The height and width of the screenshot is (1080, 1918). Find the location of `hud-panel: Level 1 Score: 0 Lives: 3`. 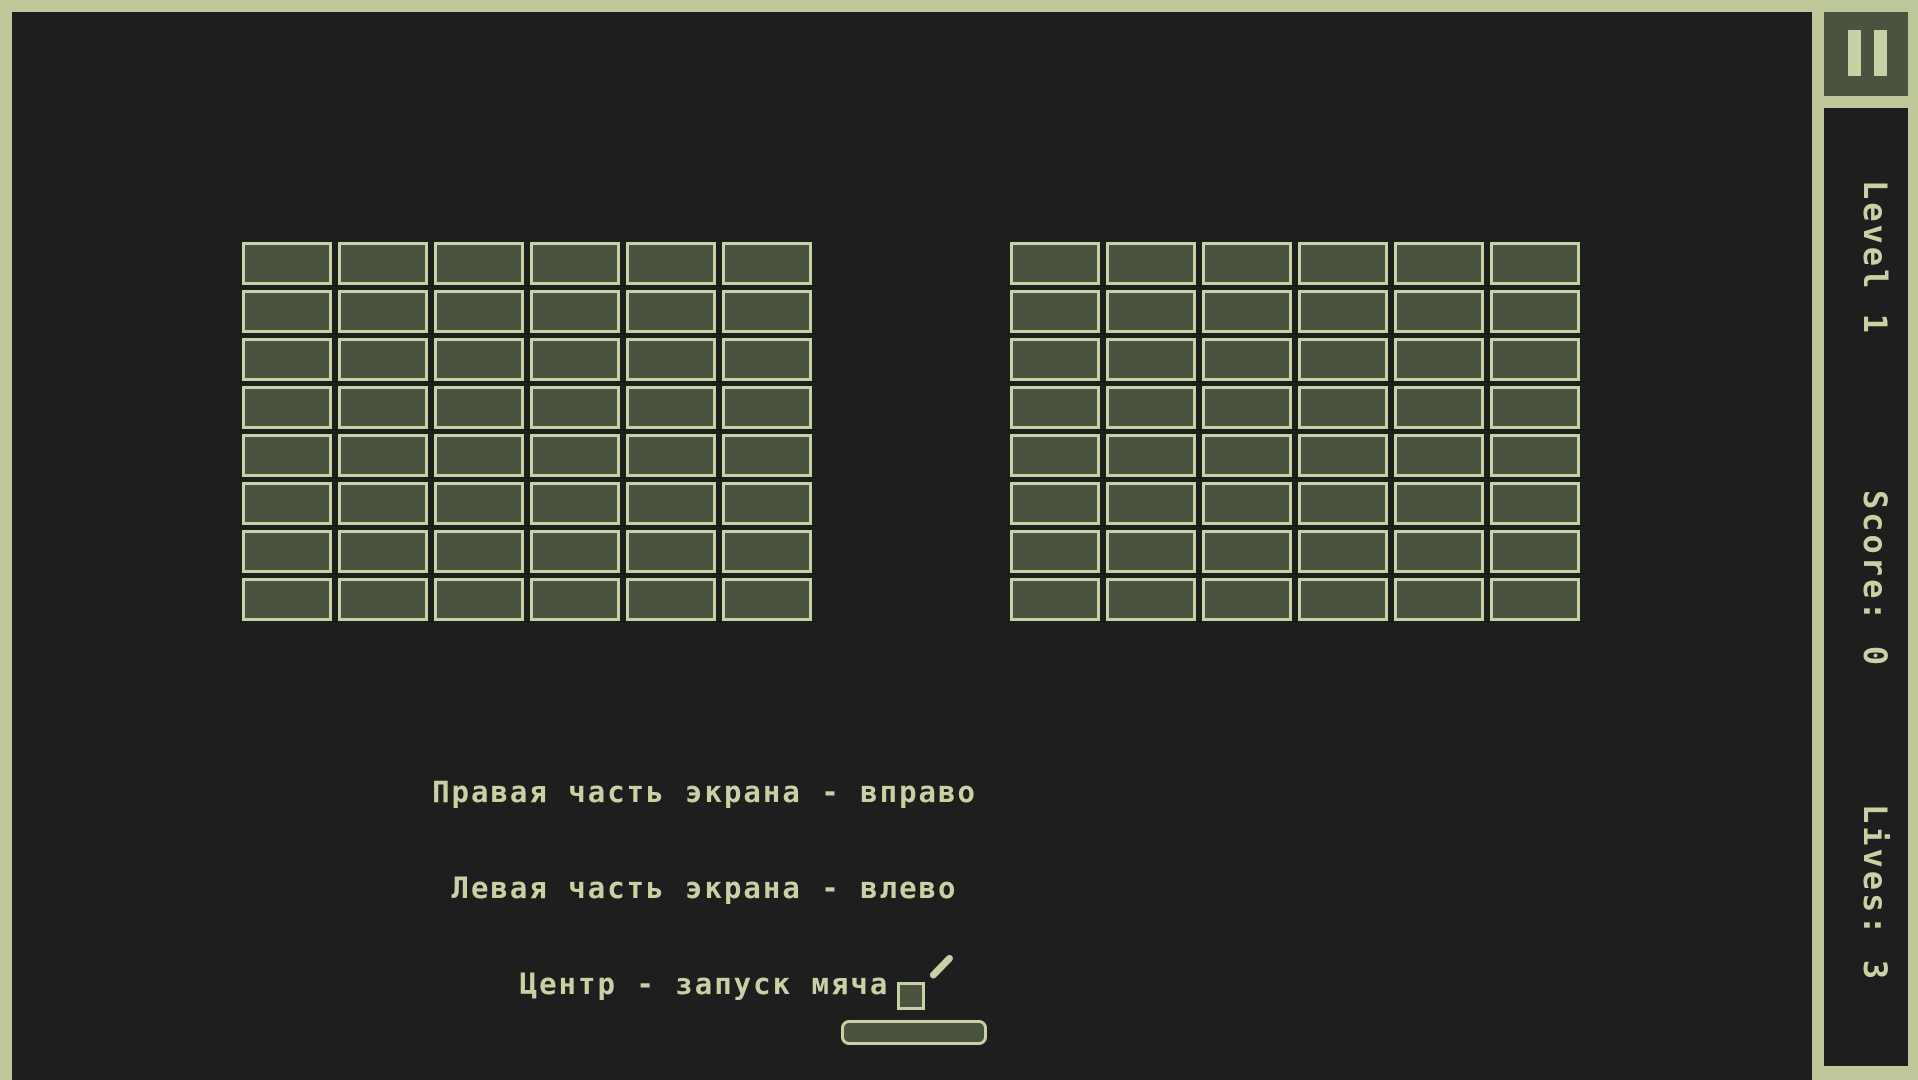

hud-panel: Level 1 Score: 0 Lives: 3 is located at coordinates (1866, 587).